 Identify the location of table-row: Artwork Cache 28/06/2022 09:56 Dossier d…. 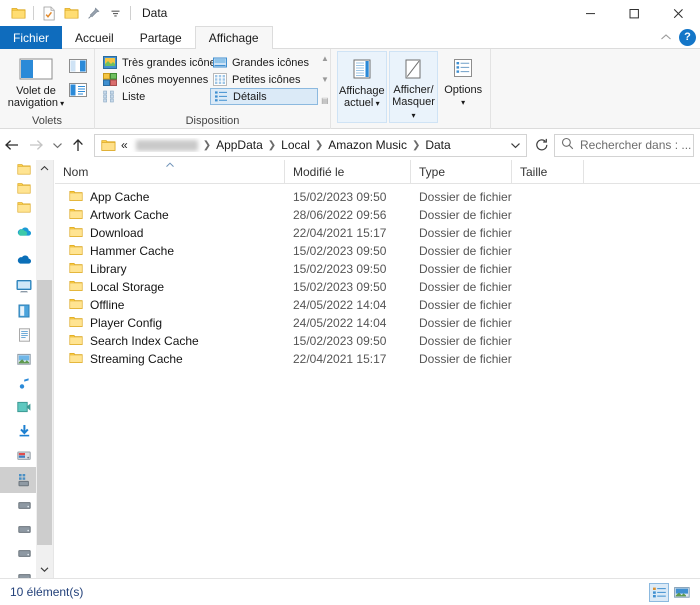
(377, 215).